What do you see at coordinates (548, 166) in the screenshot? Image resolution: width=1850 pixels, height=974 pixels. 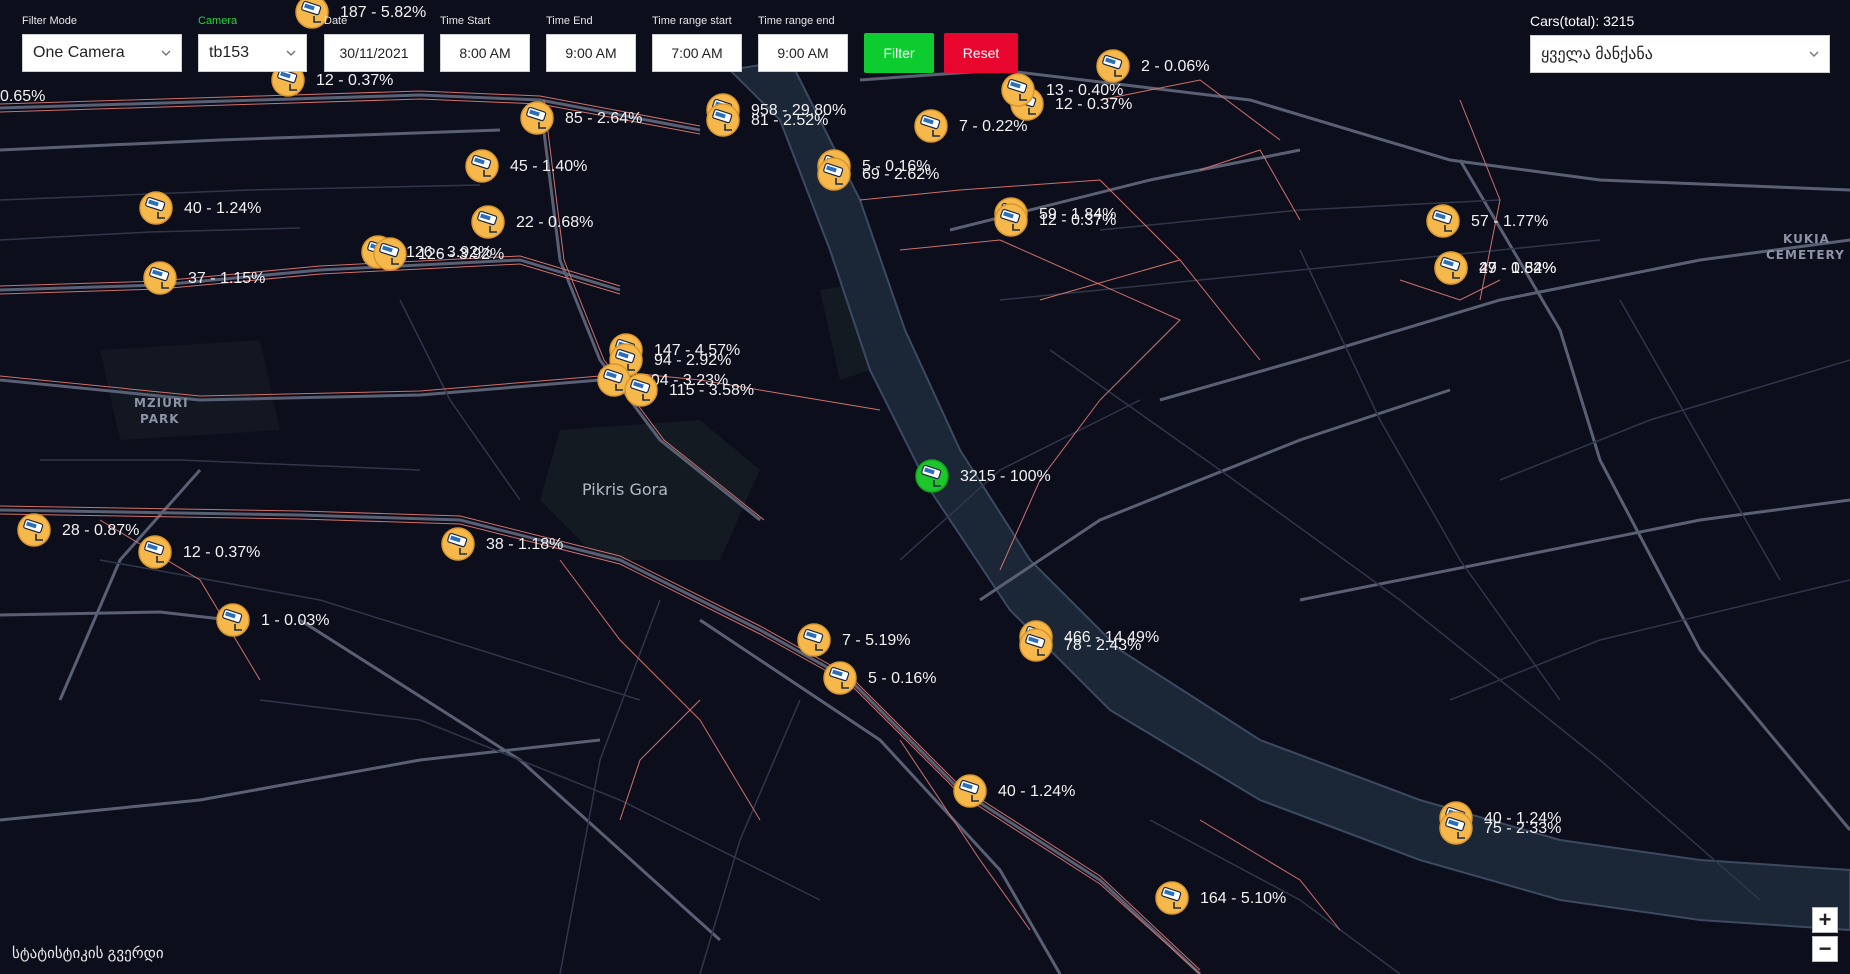 I see `camera-marker-label: 45 - 1.40%` at bounding box center [548, 166].